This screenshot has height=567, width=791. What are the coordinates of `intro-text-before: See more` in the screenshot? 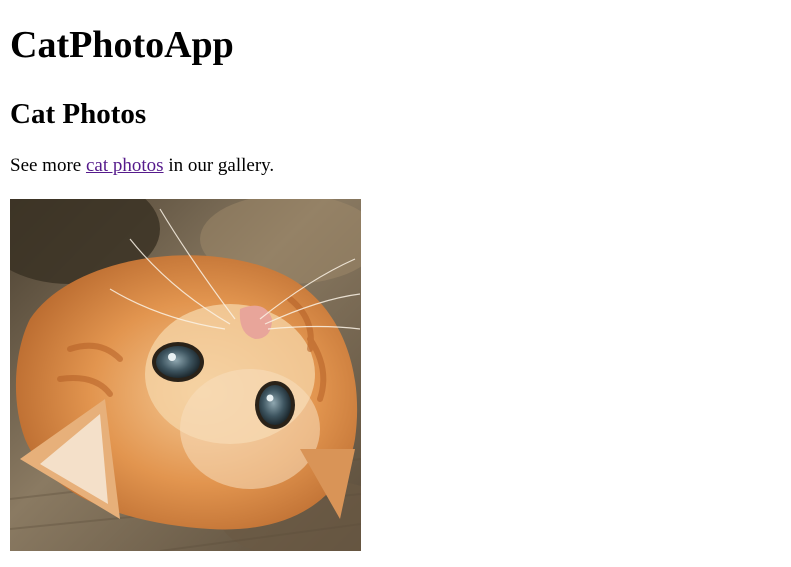 It's located at (48, 165).